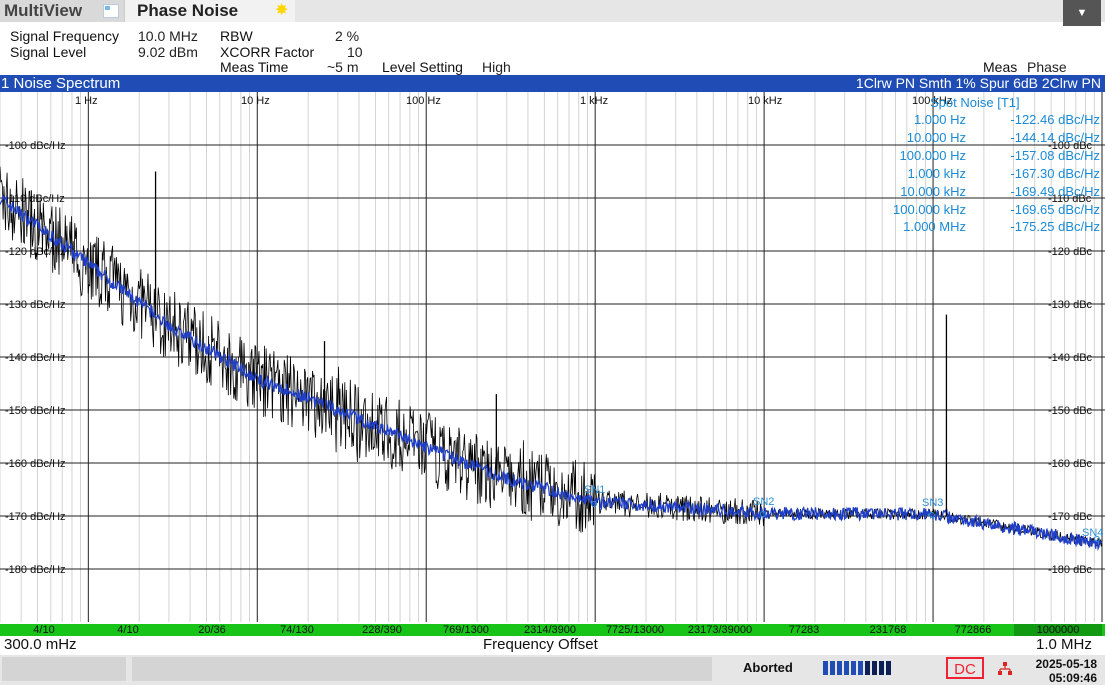 This screenshot has width=1105, height=685. What do you see at coordinates (35, 199) in the screenshot?
I see `y-tick-label: -110 dBc/Hz` at bounding box center [35, 199].